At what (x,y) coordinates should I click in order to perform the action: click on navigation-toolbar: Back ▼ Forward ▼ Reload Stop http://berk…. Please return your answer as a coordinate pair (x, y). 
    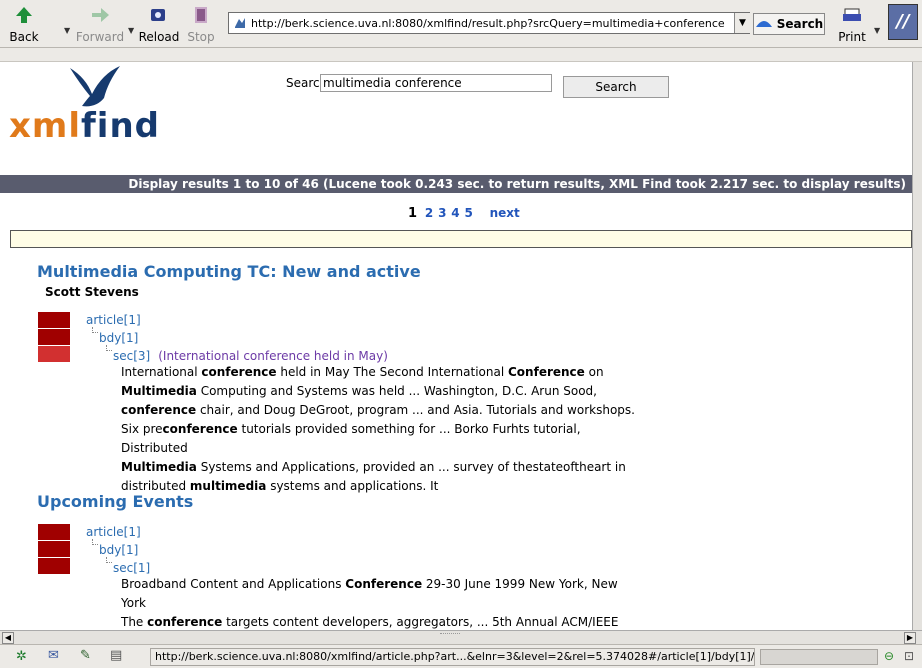
    Looking at the image, I should click on (461, 24).